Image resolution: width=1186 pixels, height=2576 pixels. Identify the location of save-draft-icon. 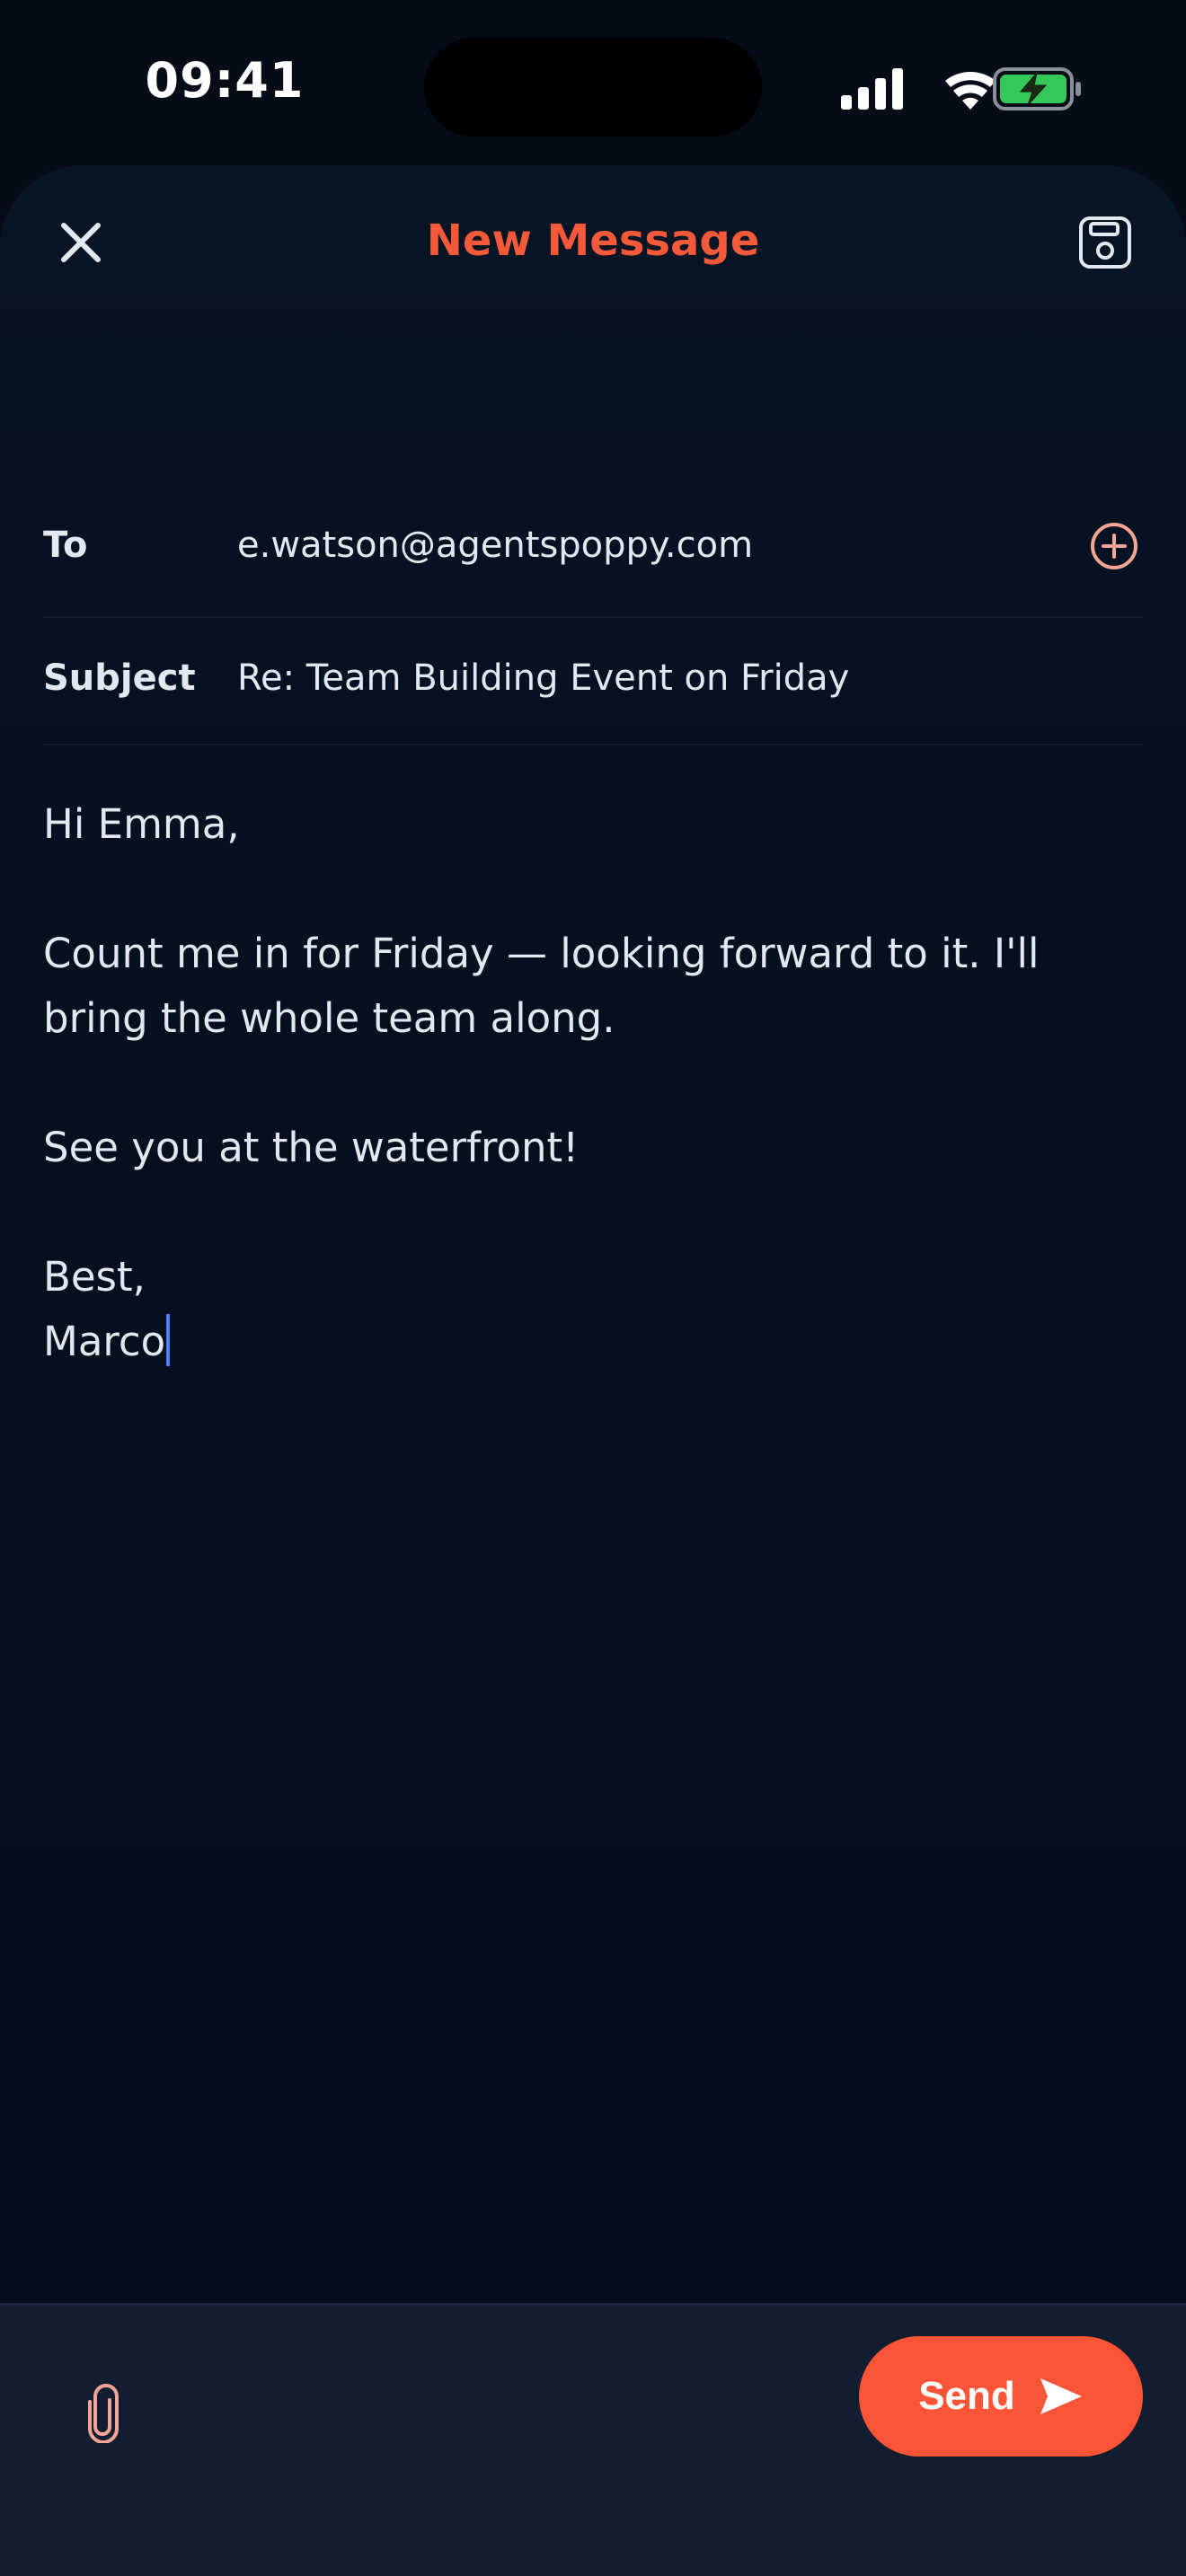
(1105, 242).